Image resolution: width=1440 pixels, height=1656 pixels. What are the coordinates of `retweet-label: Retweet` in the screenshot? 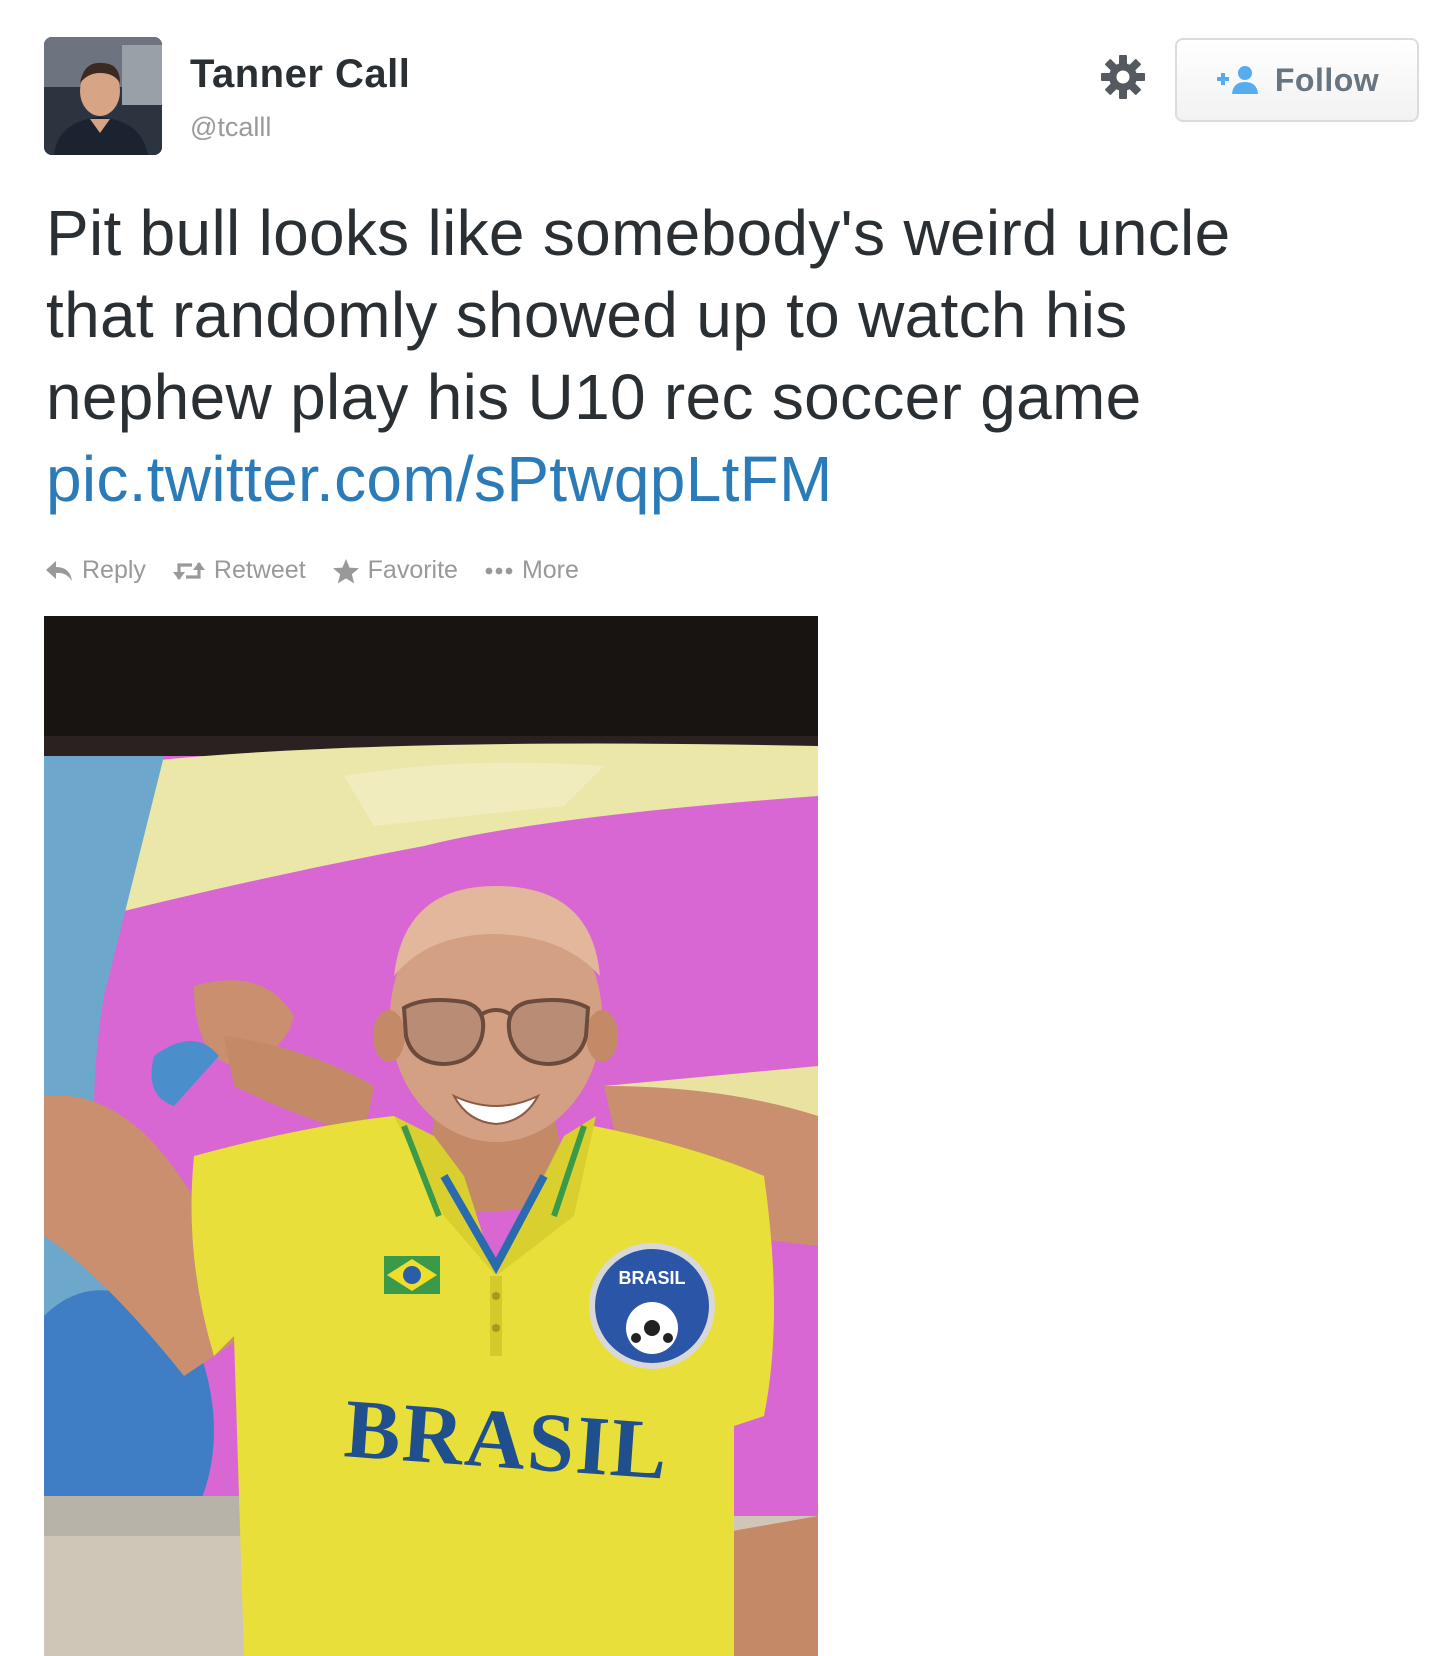 It's located at (259, 570).